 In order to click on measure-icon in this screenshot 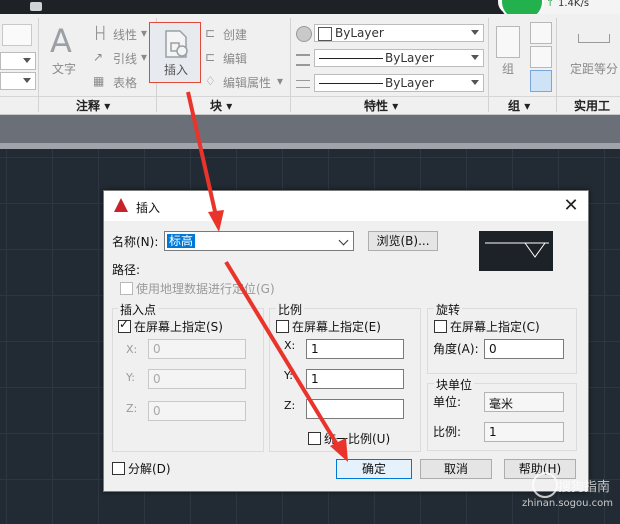, I will do `click(594, 38)`.